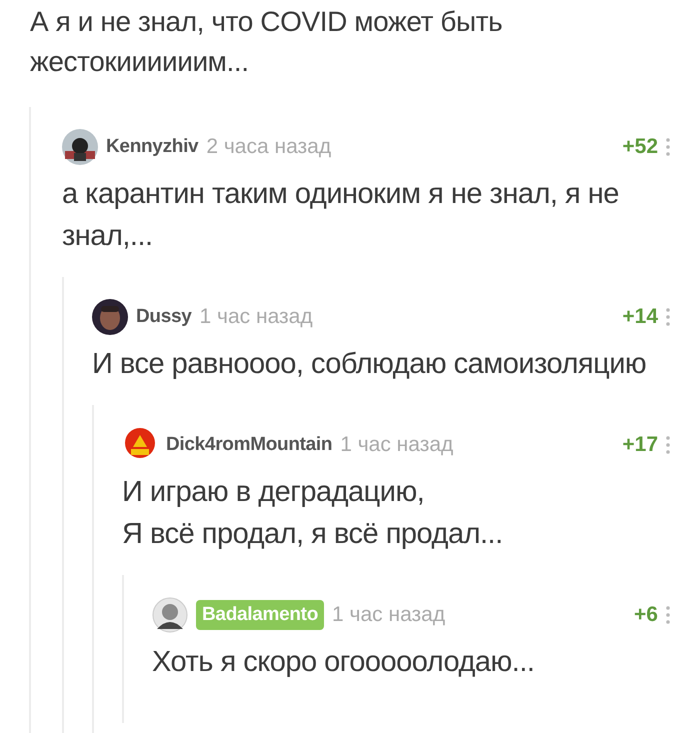 The image size is (700, 733). Describe the element at coordinates (640, 445) in the screenshot. I see `comment-rating: +17` at that location.